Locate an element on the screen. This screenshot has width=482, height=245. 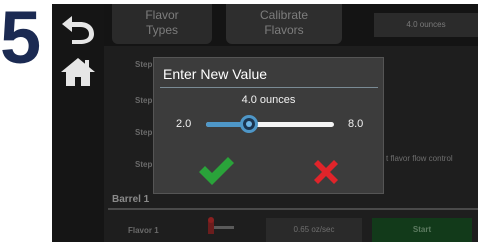
tab-calibrate-flavors: Calibrate Flavors is located at coordinates (284, 24).